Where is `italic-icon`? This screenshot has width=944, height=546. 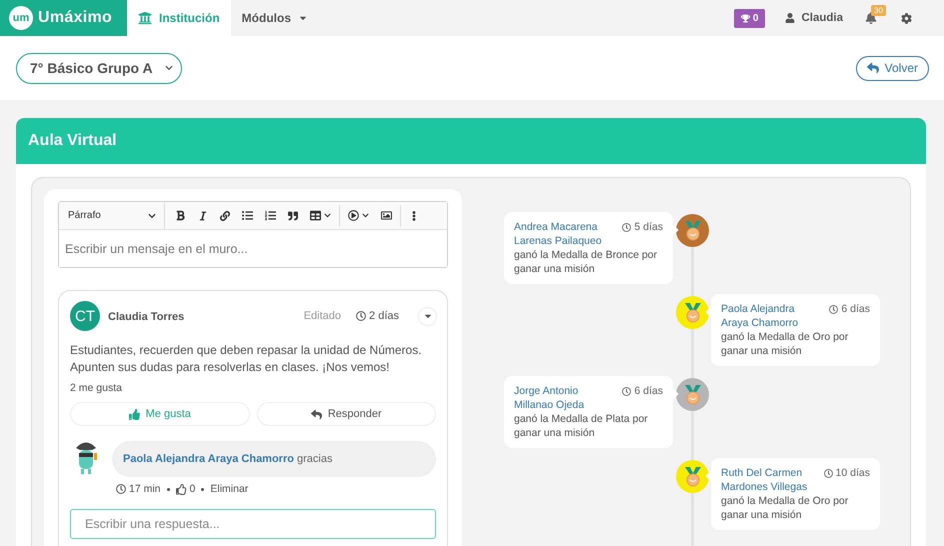 italic-icon is located at coordinates (203, 215).